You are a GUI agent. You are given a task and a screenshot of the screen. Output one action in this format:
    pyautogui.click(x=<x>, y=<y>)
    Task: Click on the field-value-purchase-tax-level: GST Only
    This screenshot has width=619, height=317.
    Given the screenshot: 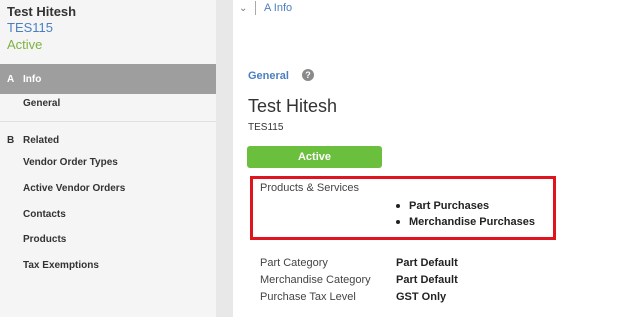 What is the action you would take?
    pyautogui.click(x=421, y=297)
    